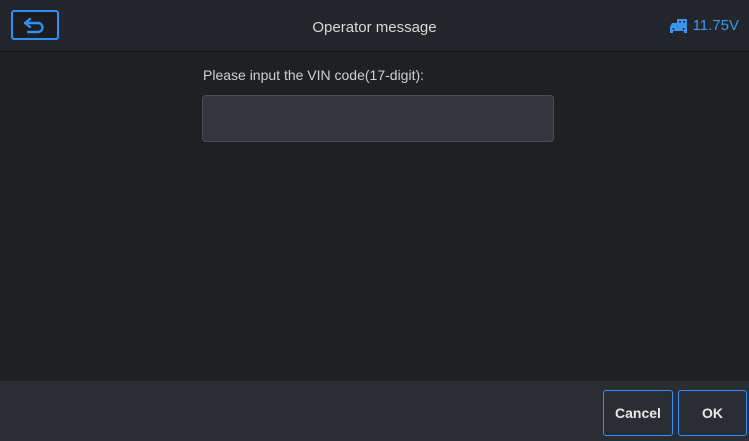  What do you see at coordinates (715, 25) in the screenshot?
I see `battery-voltage: 11.75V` at bounding box center [715, 25].